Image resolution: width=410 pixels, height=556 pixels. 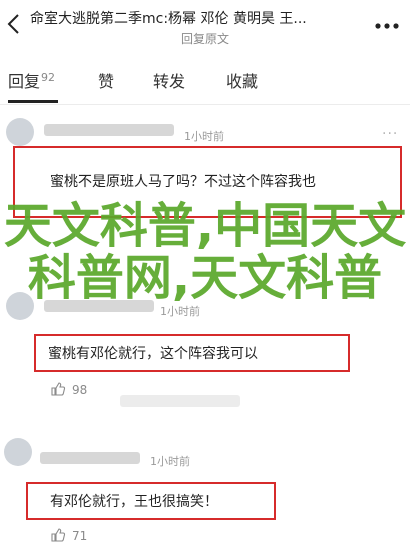 I want to click on tab-likes: 赞, so click(x=106, y=80).